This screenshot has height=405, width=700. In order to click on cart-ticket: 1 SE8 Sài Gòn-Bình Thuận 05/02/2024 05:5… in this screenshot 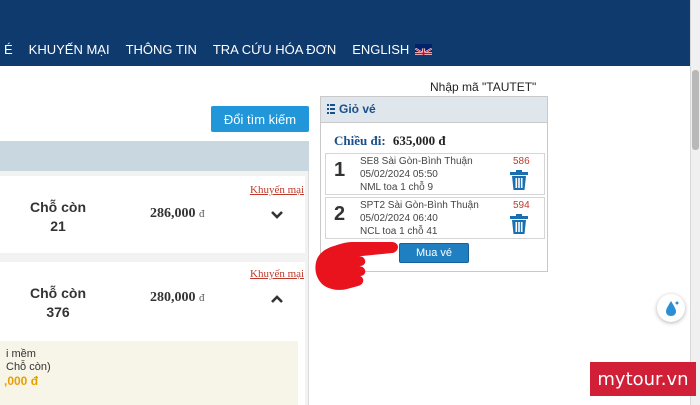, I will do `click(435, 174)`.